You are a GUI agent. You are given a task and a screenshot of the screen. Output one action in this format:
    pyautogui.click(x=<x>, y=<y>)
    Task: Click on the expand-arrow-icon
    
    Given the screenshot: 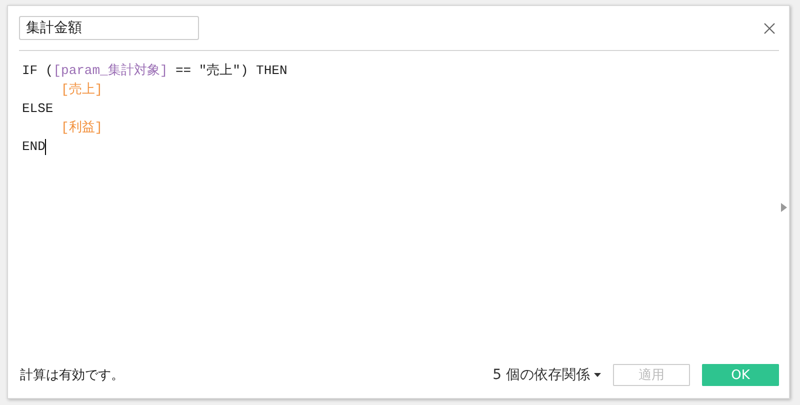 What is the action you would take?
    pyautogui.click(x=784, y=207)
    